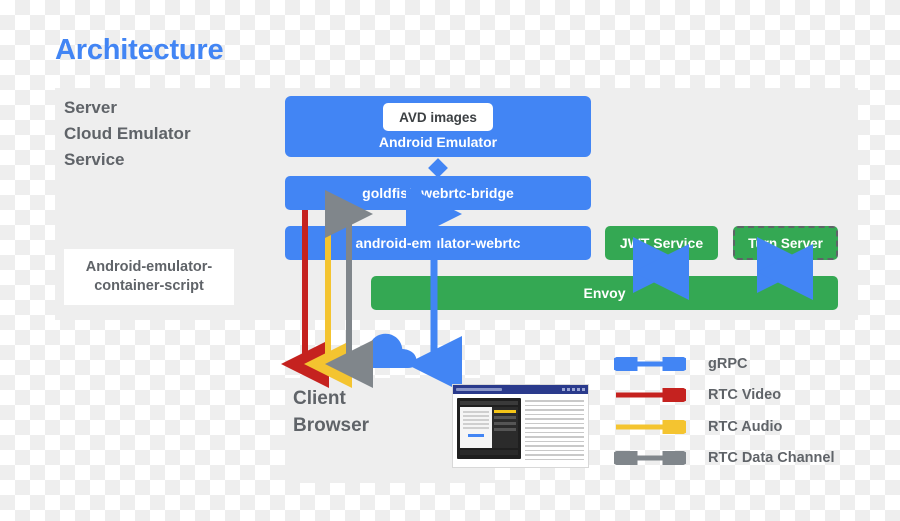  Describe the element at coordinates (554, 430) in the screenshot. I see `thumbnail-text-column` at that location.